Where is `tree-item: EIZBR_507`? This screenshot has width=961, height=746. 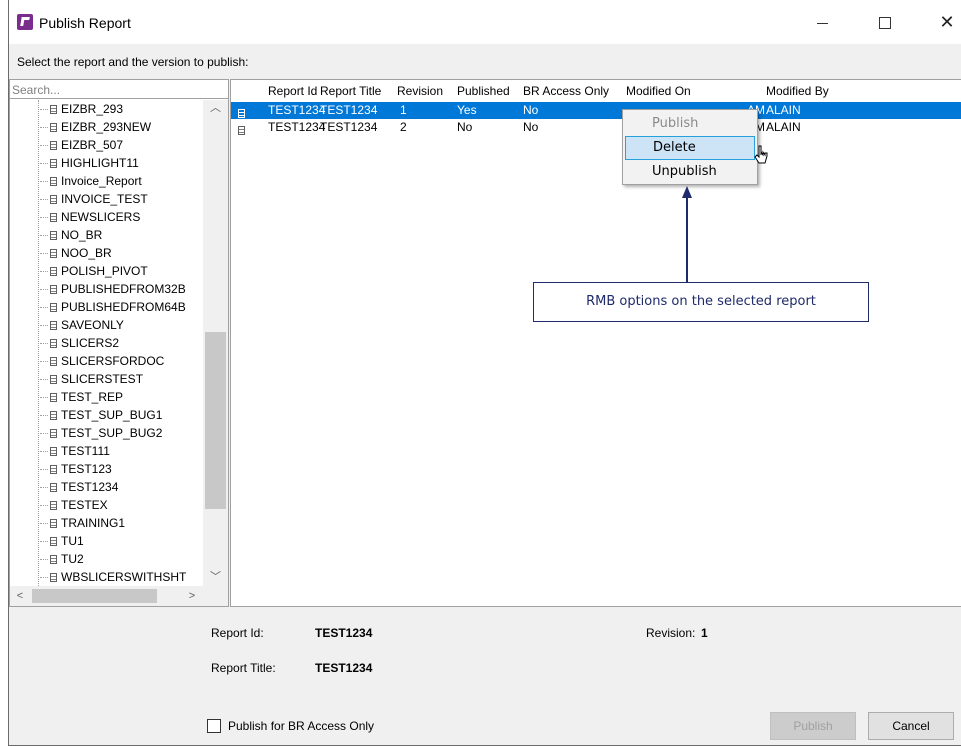
tree-item: EIZBR_507 is located at coordinates (81, 145).